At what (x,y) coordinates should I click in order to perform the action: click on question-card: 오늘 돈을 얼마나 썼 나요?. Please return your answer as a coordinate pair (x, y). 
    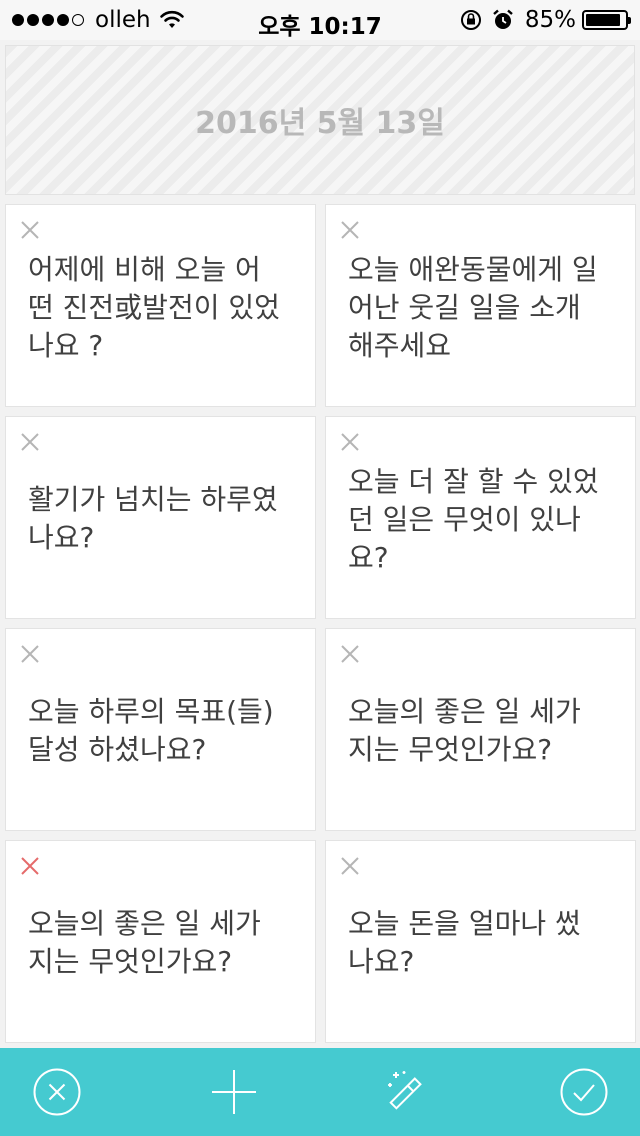
    Looking at the image, I should click on (480, 941).